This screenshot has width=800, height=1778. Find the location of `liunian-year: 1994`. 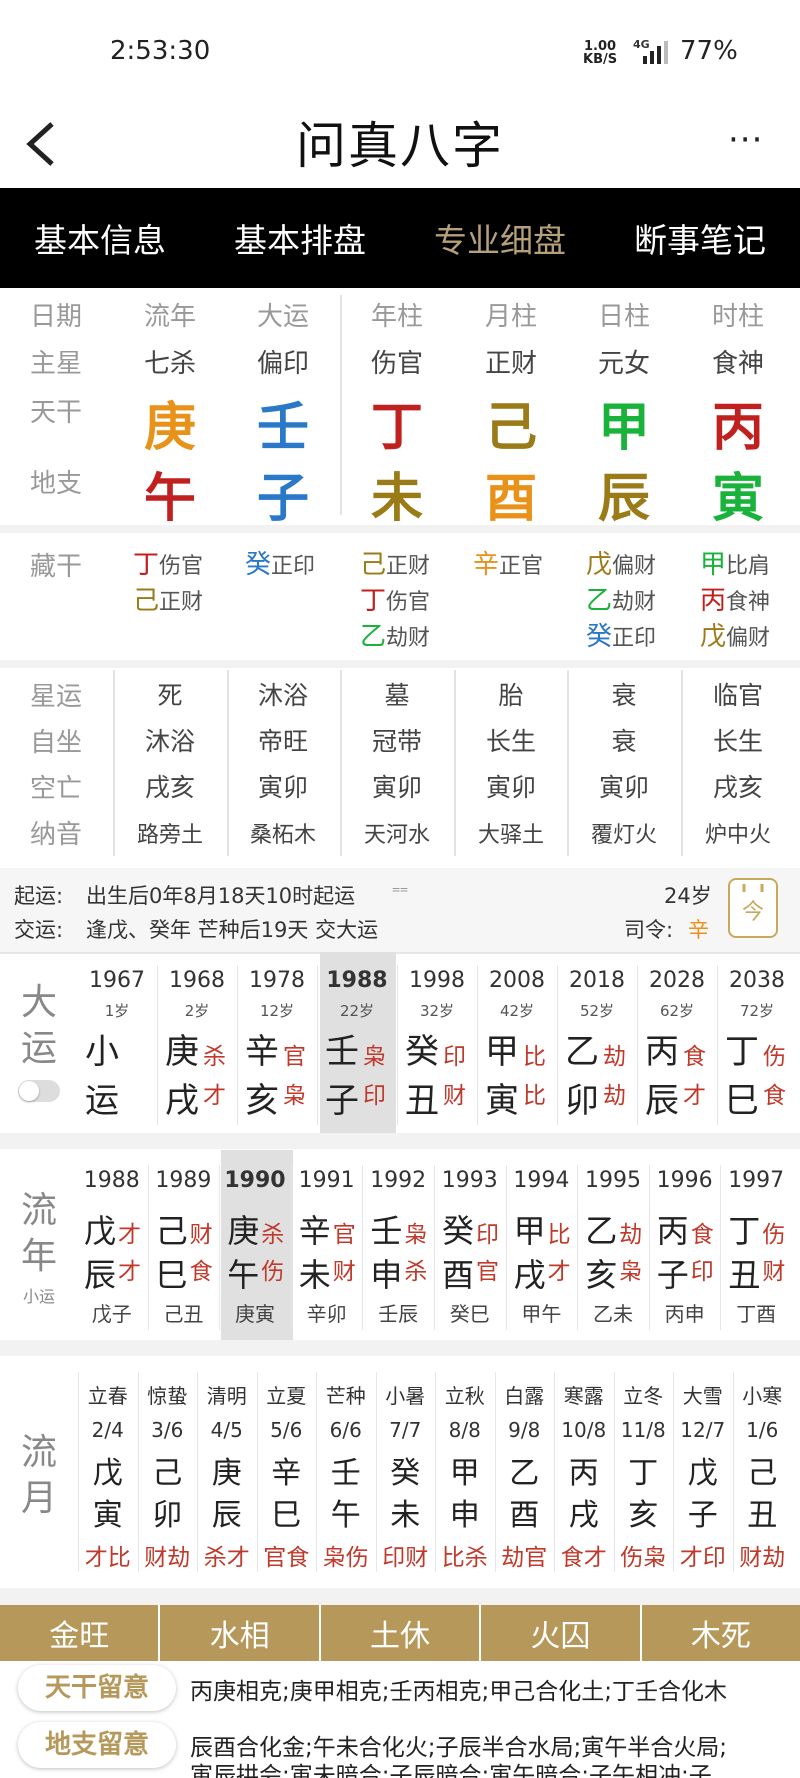

liunian-year: 1994 is located at coordinates (542, 1180).